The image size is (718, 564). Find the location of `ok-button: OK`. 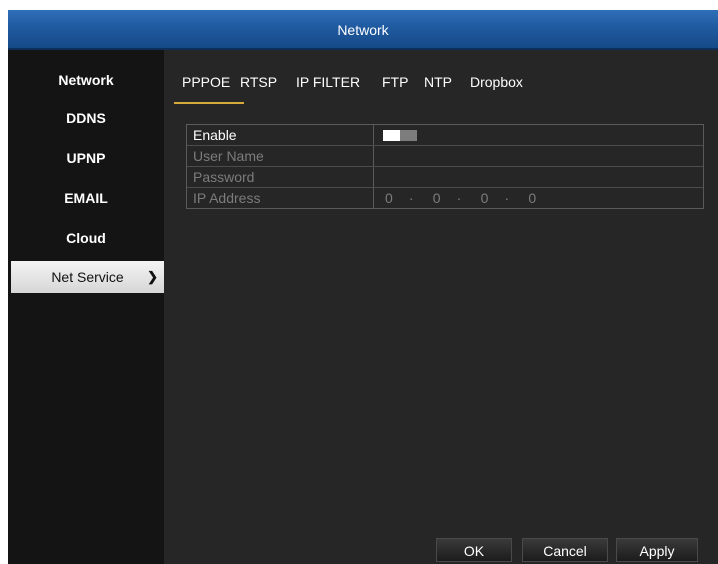

ok-button: OK is located at coordinates (474, 550).